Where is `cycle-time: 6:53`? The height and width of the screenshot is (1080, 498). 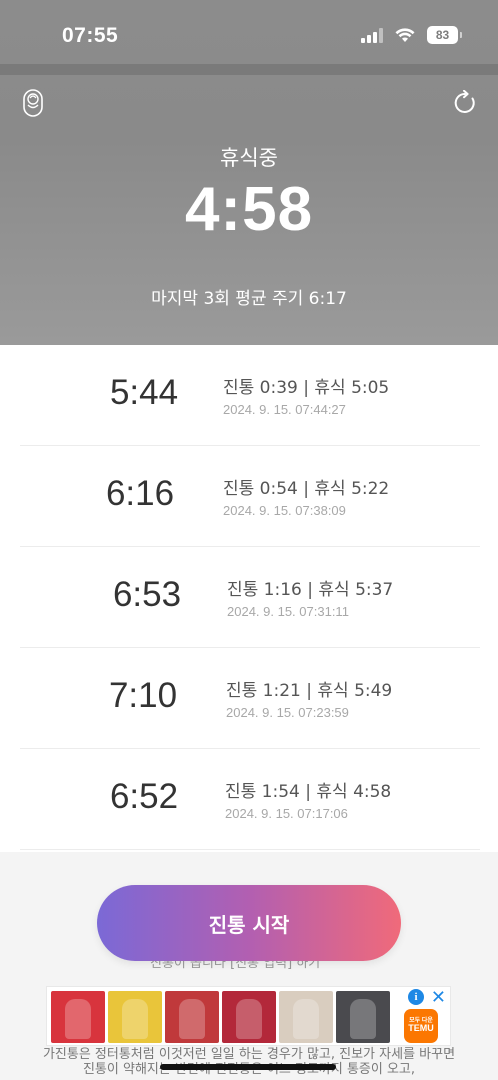 cycle-time: 6:53 is located at coordinates (147, 594).